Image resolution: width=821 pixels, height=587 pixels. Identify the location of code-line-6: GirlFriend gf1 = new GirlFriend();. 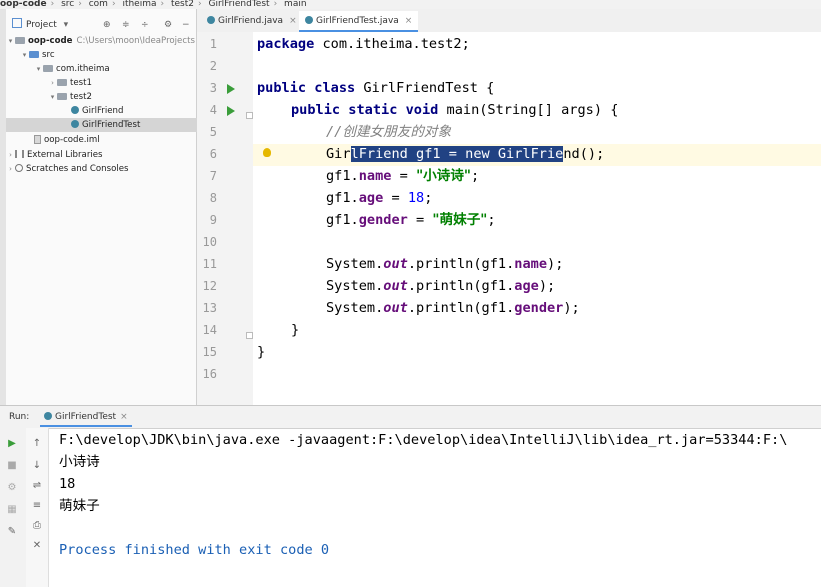
(465, 154).